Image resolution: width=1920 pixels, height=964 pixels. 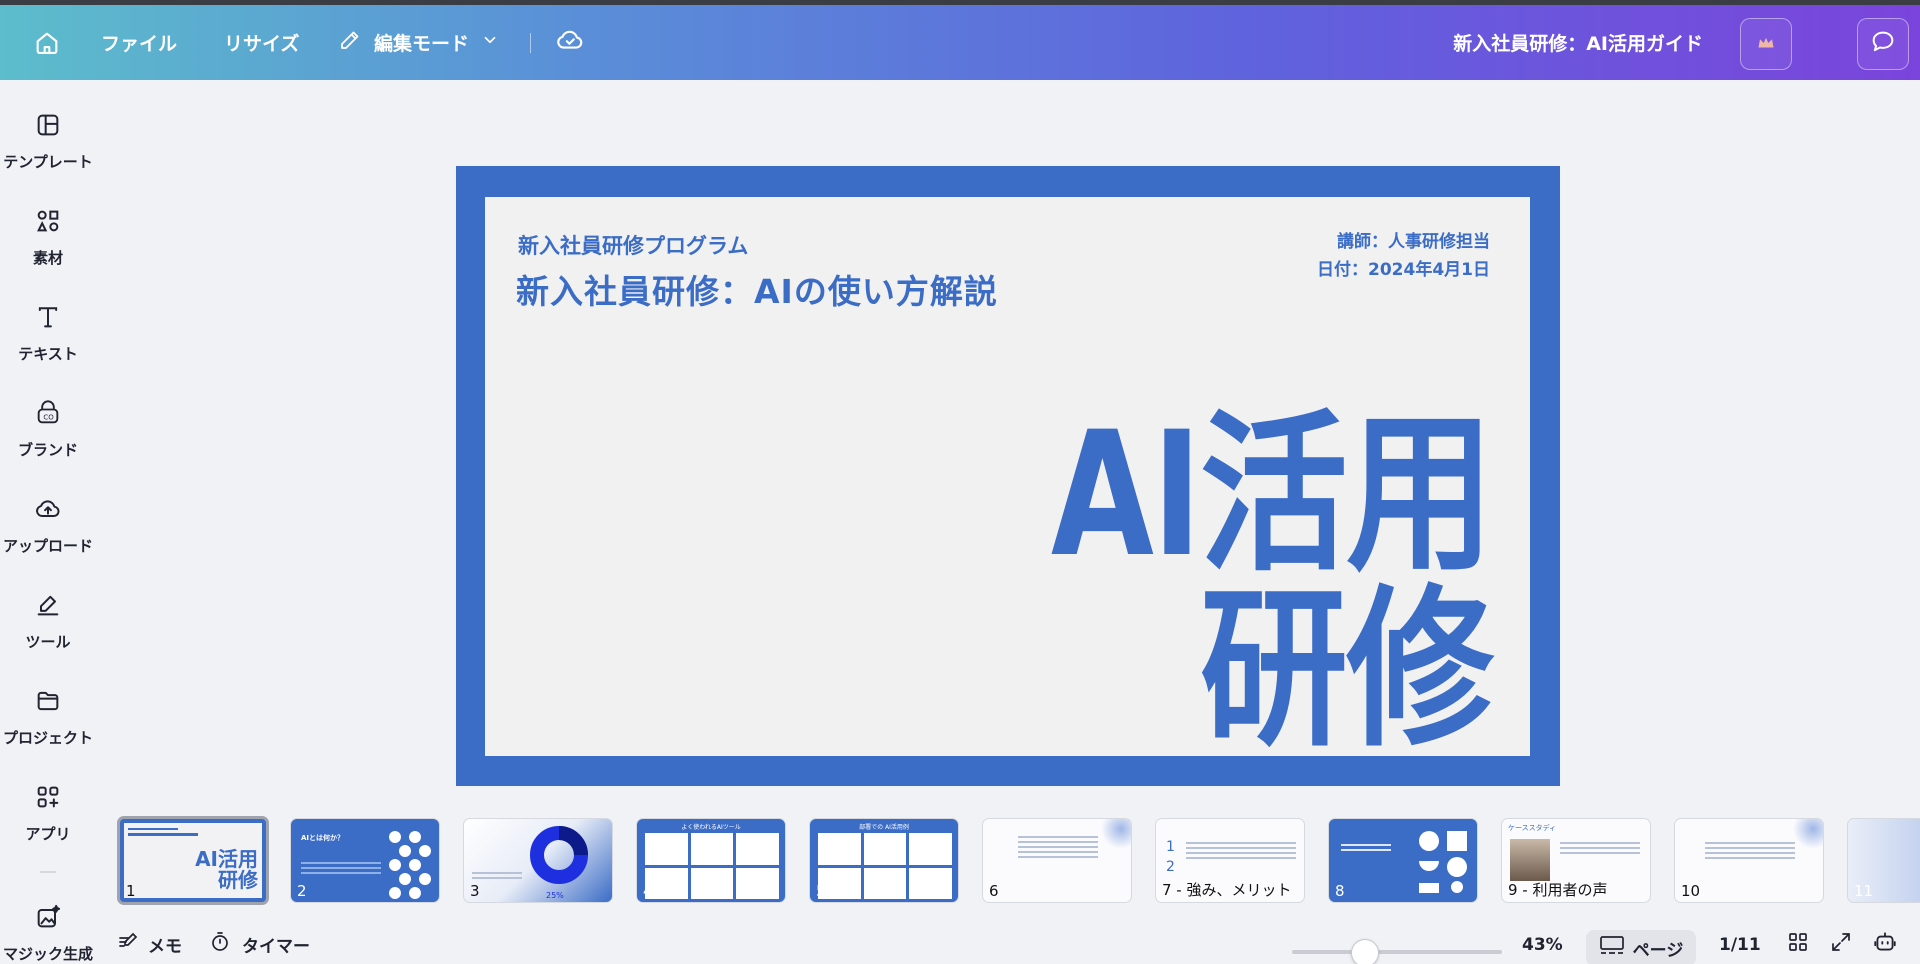 What do you see at coordinates (633, 245) in the screenshot?
I see `slide-subtitle: 新入社員研修プログラム` at bounding box center [633, 245].